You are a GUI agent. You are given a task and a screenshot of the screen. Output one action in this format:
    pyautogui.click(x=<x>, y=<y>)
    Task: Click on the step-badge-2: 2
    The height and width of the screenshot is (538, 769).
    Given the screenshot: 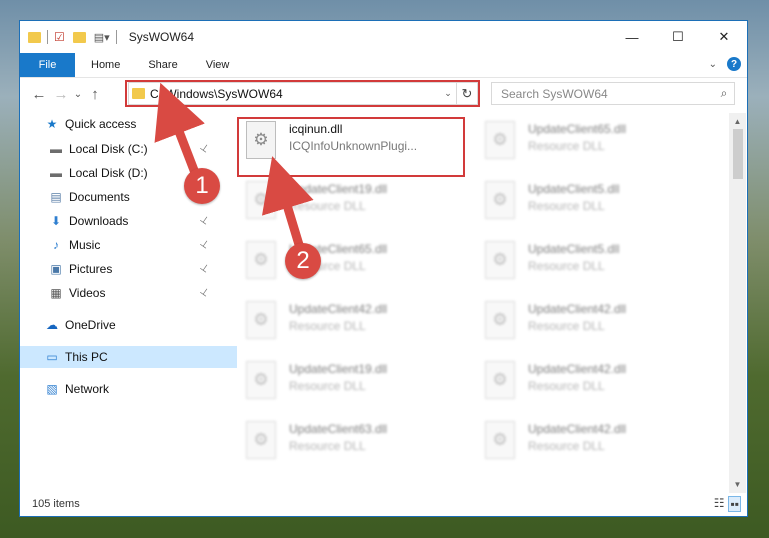 What is the action you would take?
    pyautogui.click(x=303, y=261)
    